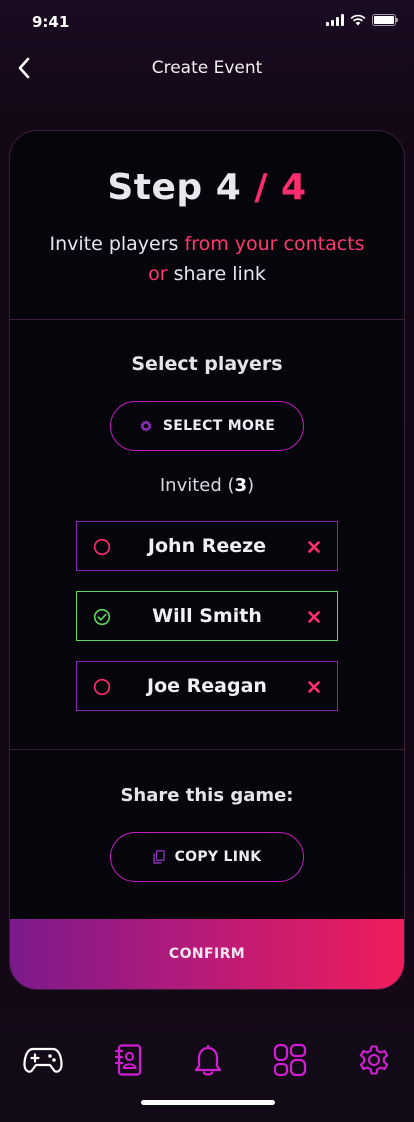  What do you see at coordinates (51, 22) in the screenshot?
I see `status-time: 9:41` at bounding box center [51, 22].